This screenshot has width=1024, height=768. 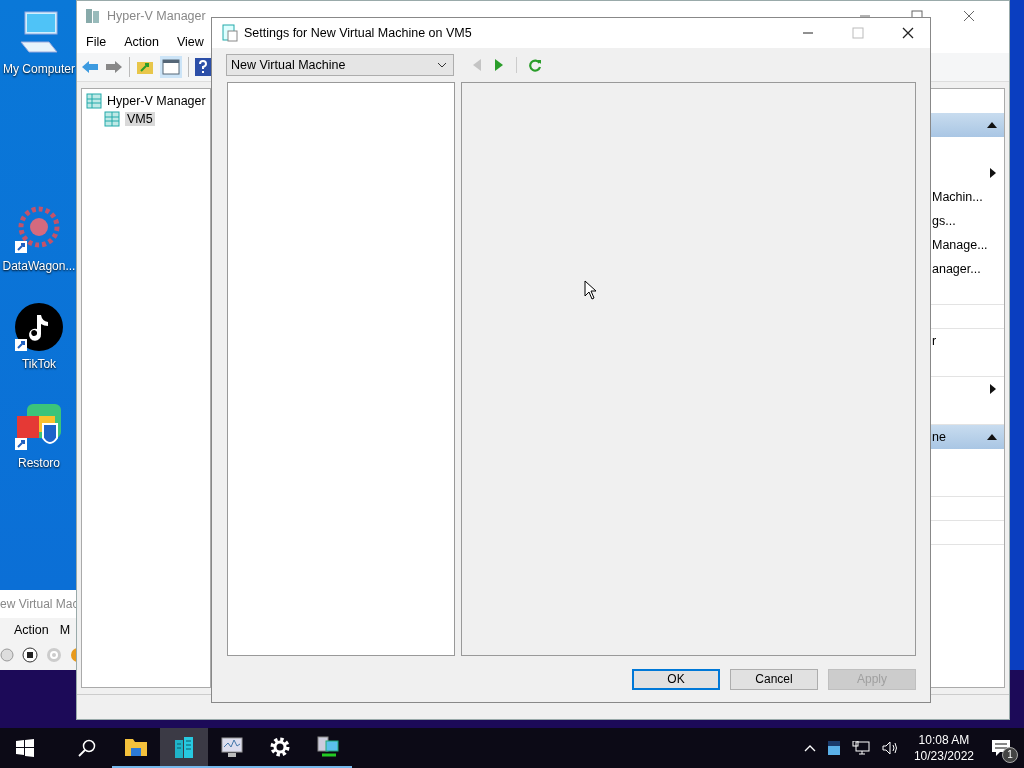 What do you see at coordinates (232, 747) in the screenshot?
I see `monitor-chart-icon` at bounding box center [232, 747].